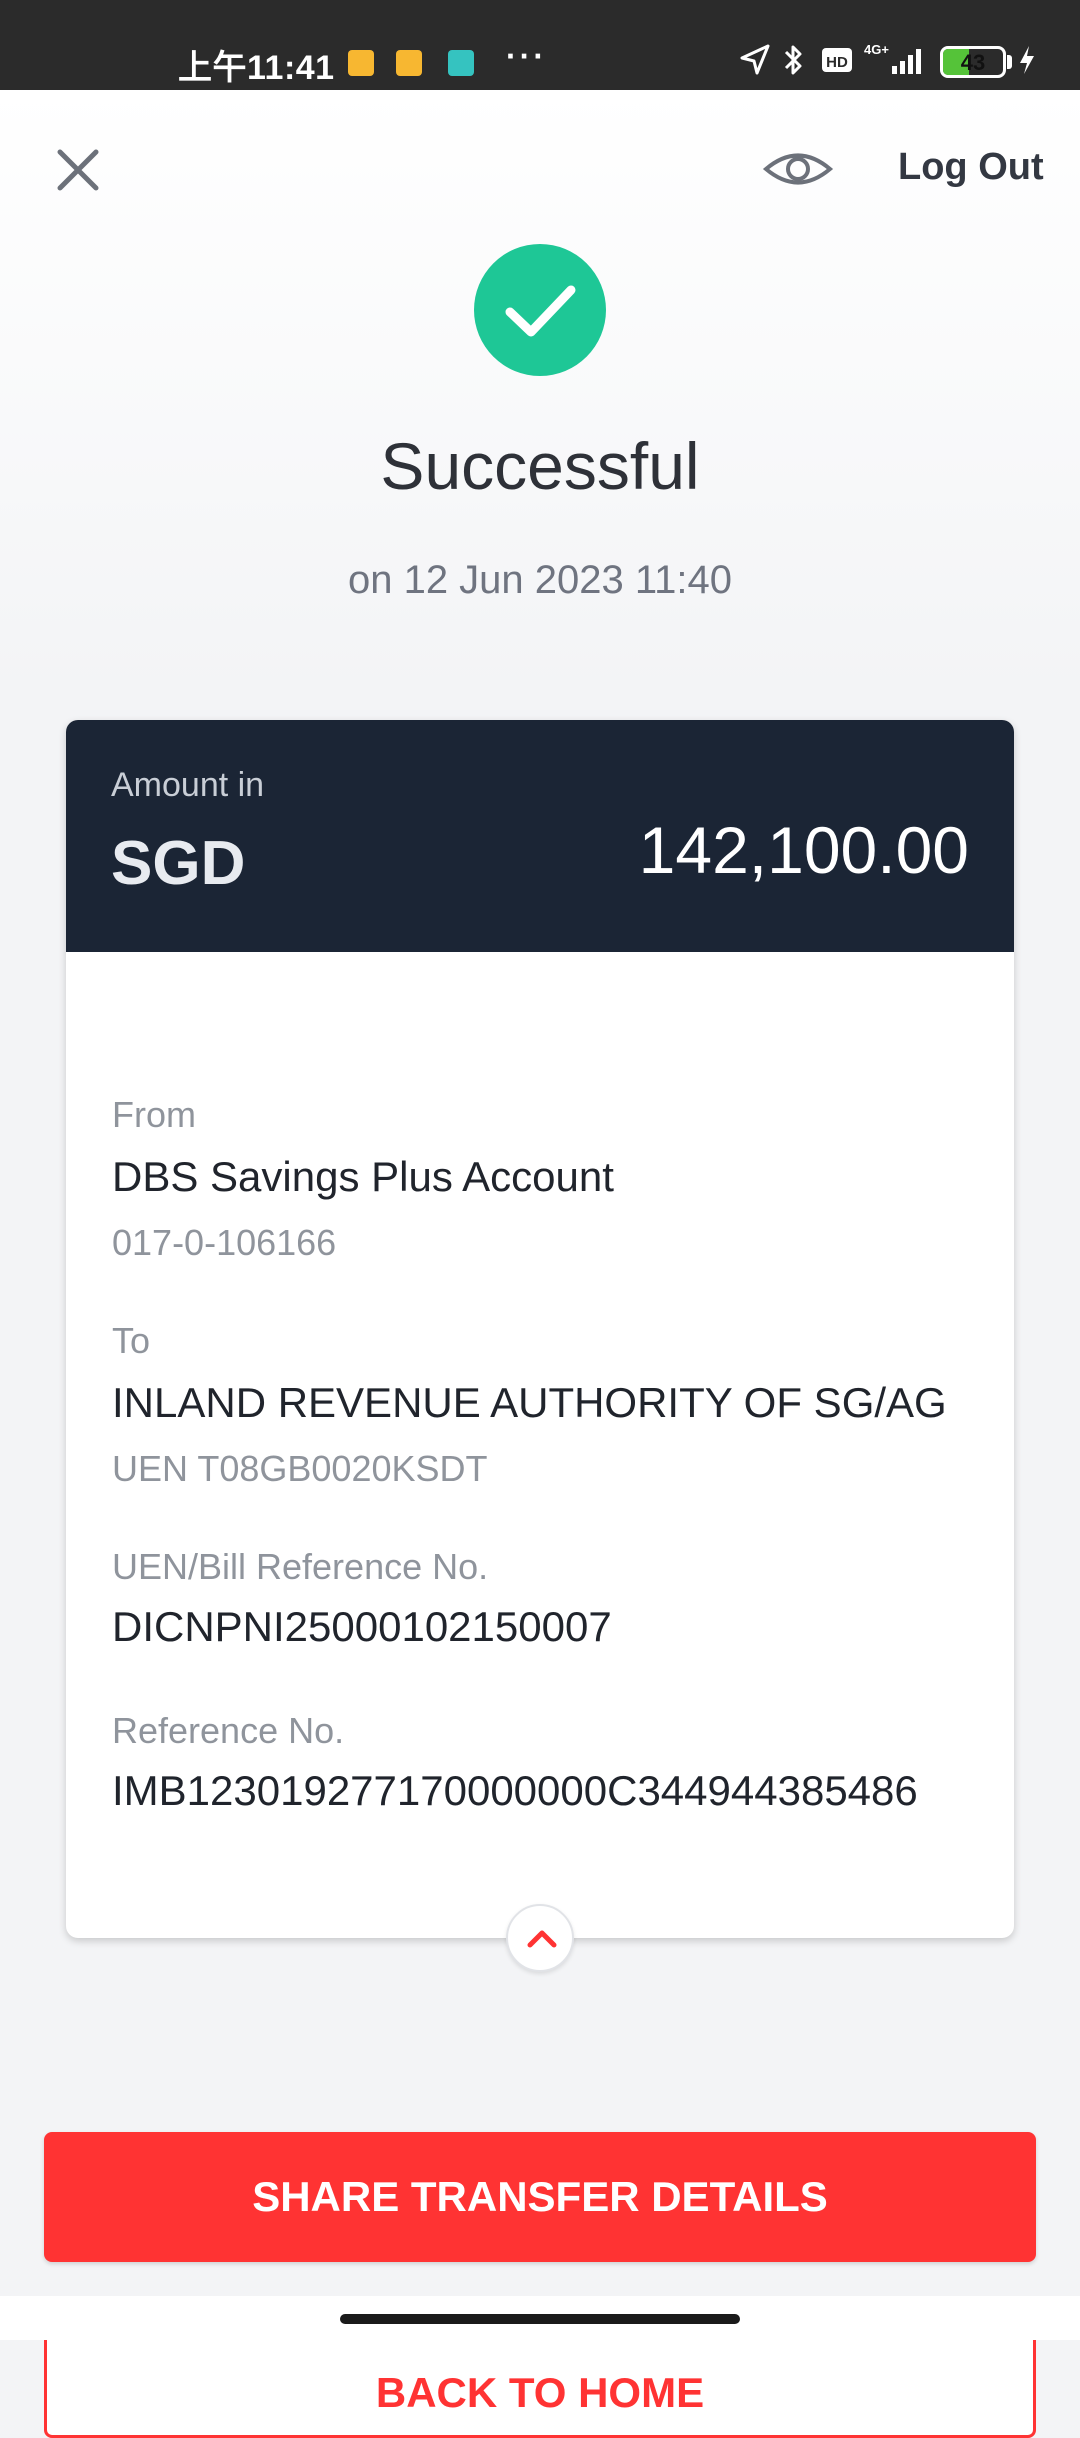 This screenshot has height=2438, width=1080. I want to click on battery-level: 43, so click(973, 62).